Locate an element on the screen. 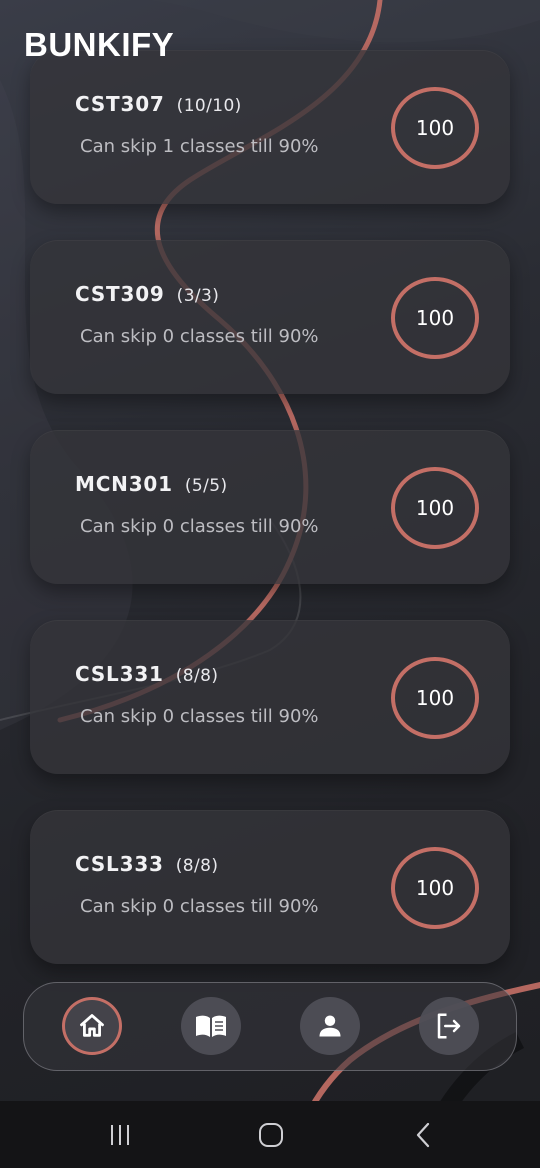  system-navigation-bar is located at coordinates (270, 1134).